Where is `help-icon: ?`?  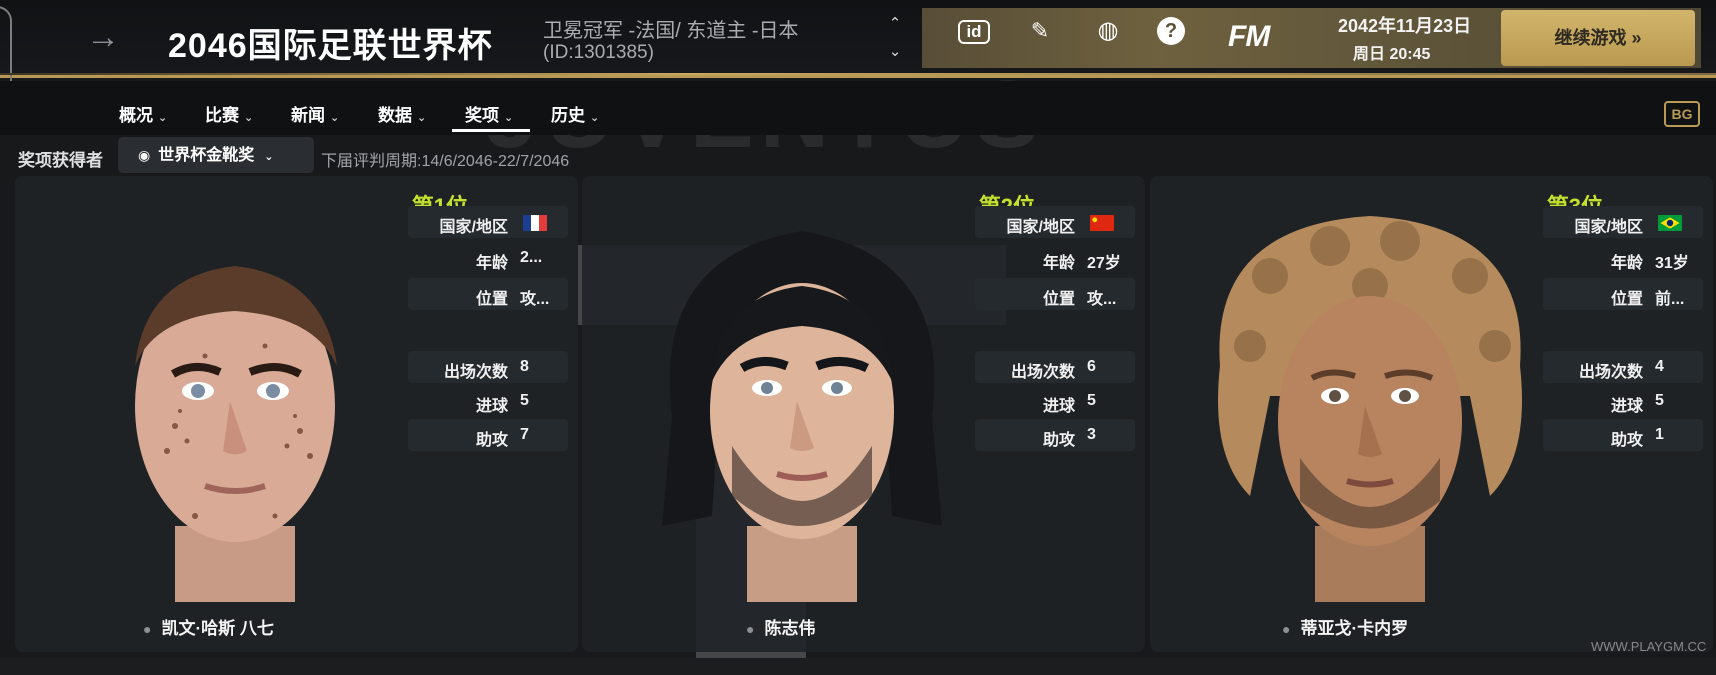
help-icon: ? is located at coordinates (1171, 31).